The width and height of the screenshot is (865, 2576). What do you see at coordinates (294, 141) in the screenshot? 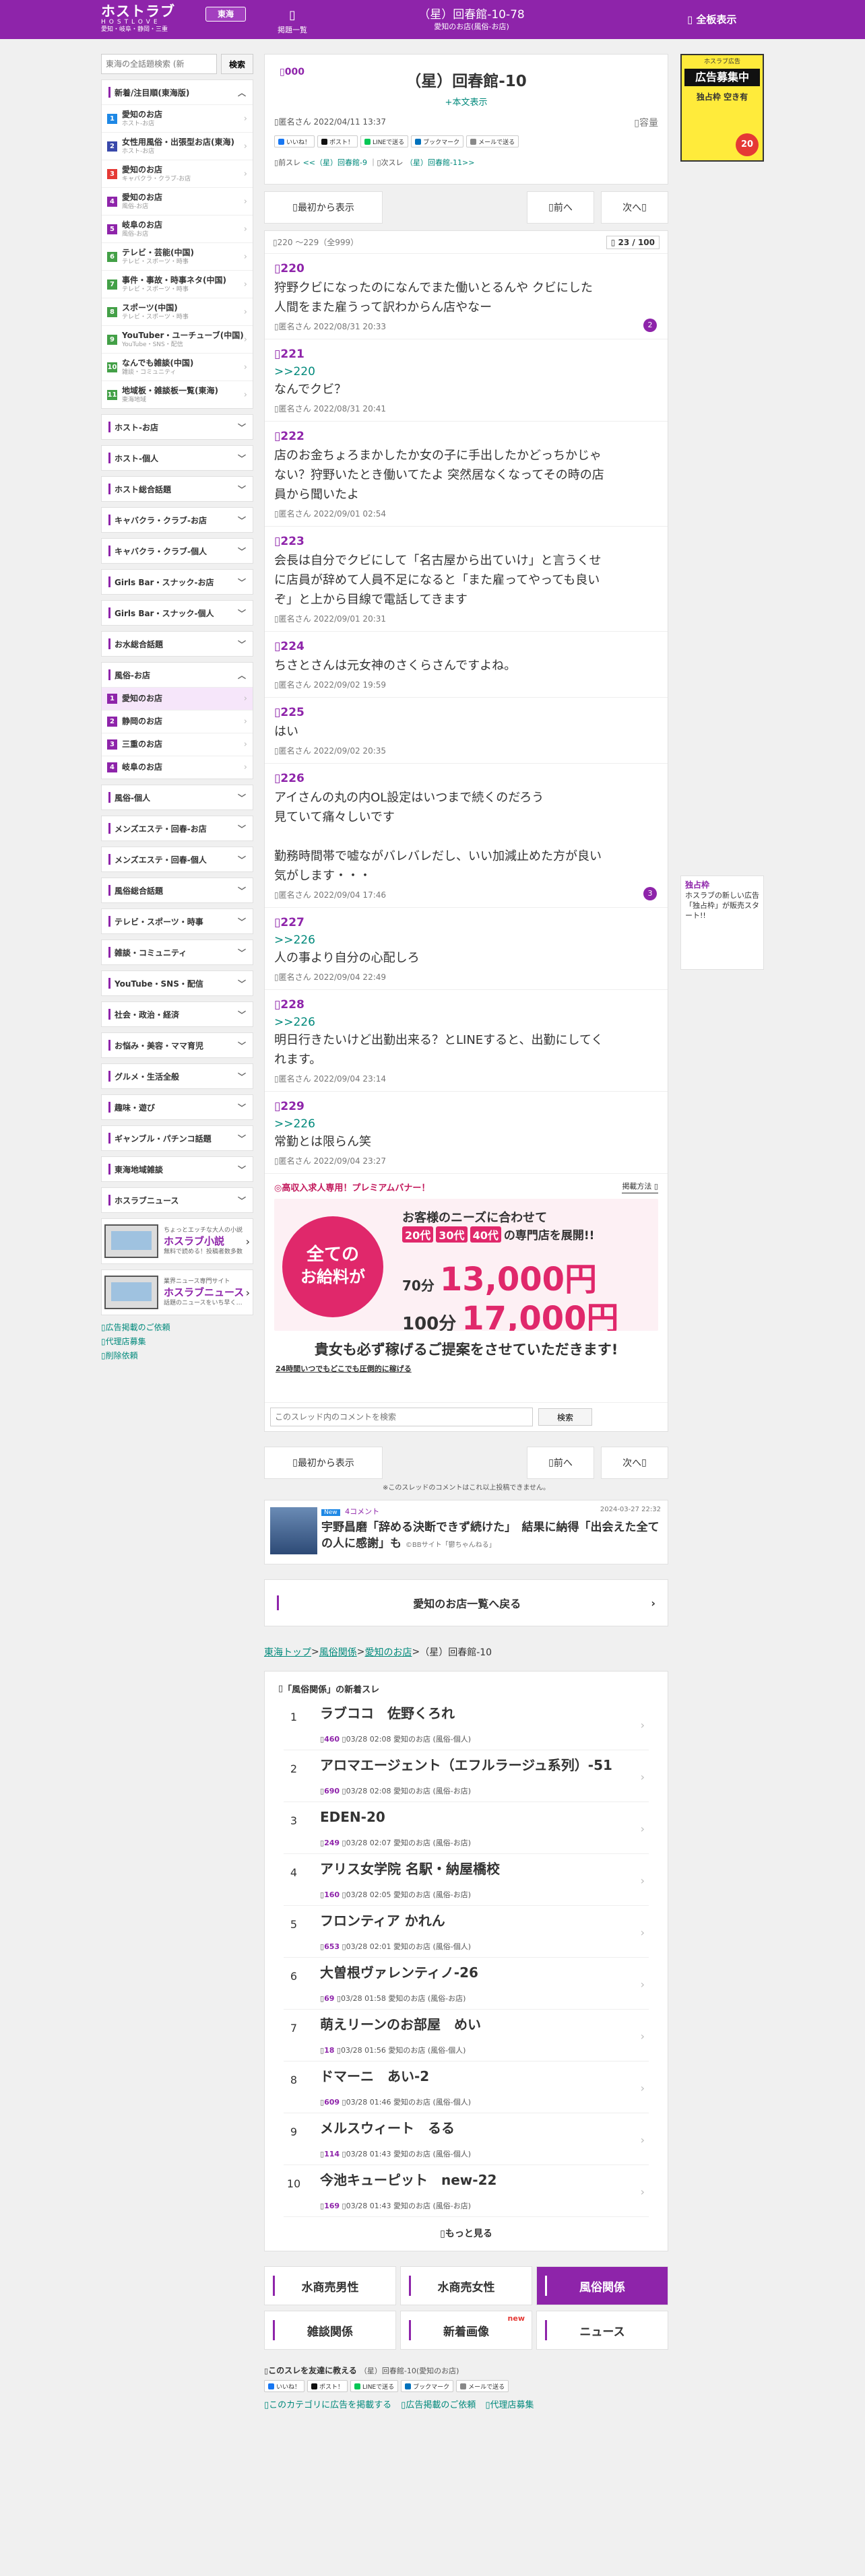
I see `share-button: いいね！` at bounding box center [294, 141].